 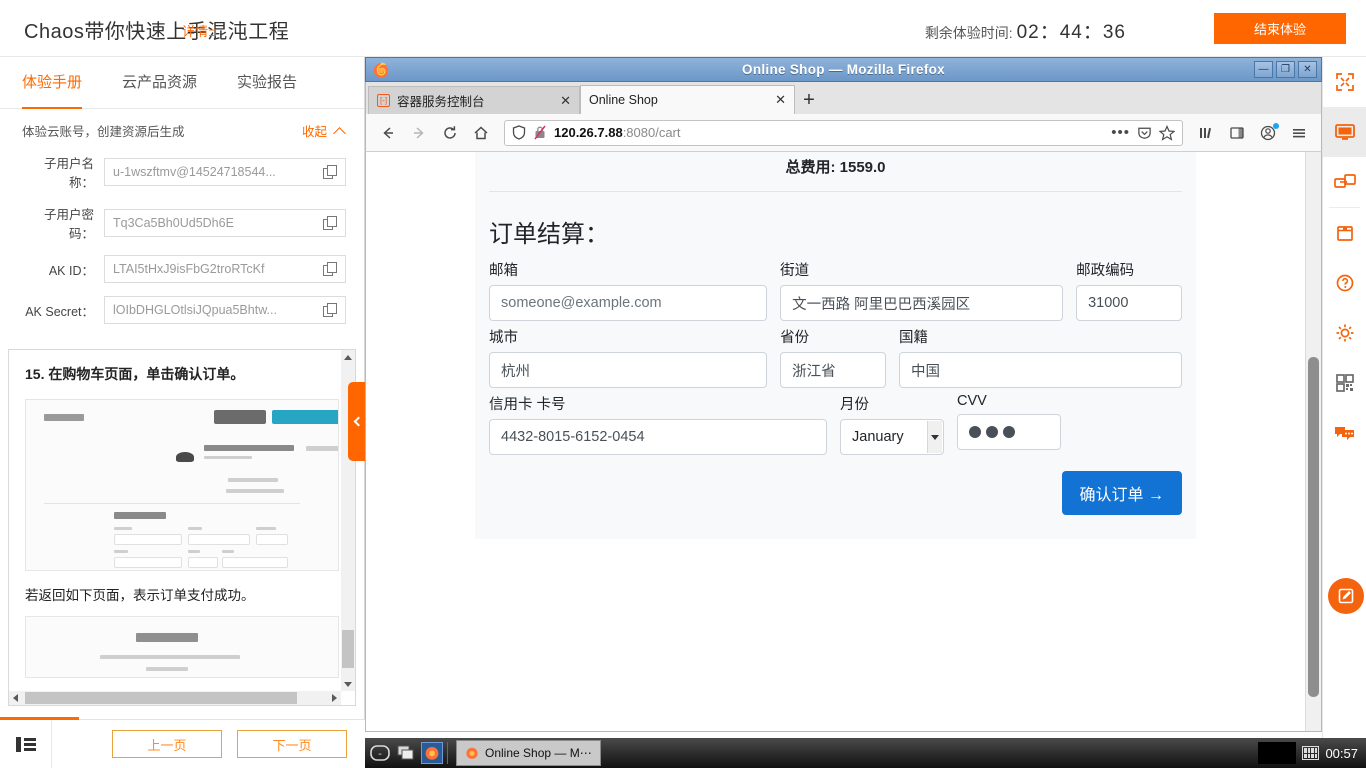 I want to click on browser-tab-online-shop: Online Shop ✕, so click(x=687, y=99).